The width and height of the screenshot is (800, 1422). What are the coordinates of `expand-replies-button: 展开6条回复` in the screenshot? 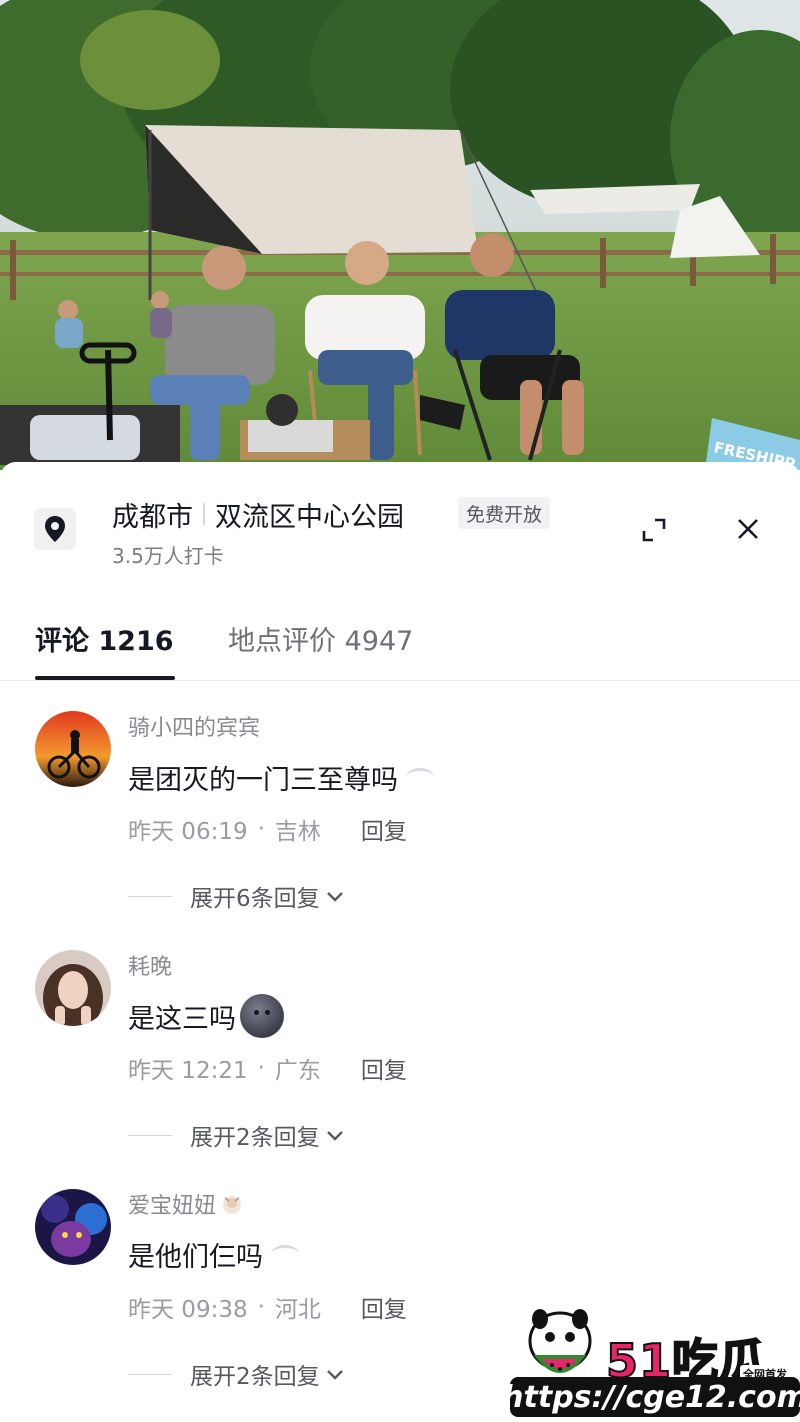 It's located at (237, 896).